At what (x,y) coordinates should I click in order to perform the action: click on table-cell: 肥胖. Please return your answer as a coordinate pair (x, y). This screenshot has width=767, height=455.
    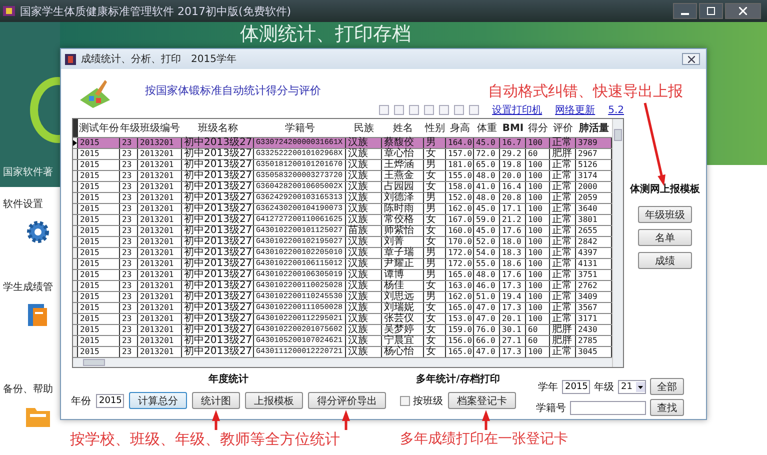
    Looking at the image, I should click on (563, 154).